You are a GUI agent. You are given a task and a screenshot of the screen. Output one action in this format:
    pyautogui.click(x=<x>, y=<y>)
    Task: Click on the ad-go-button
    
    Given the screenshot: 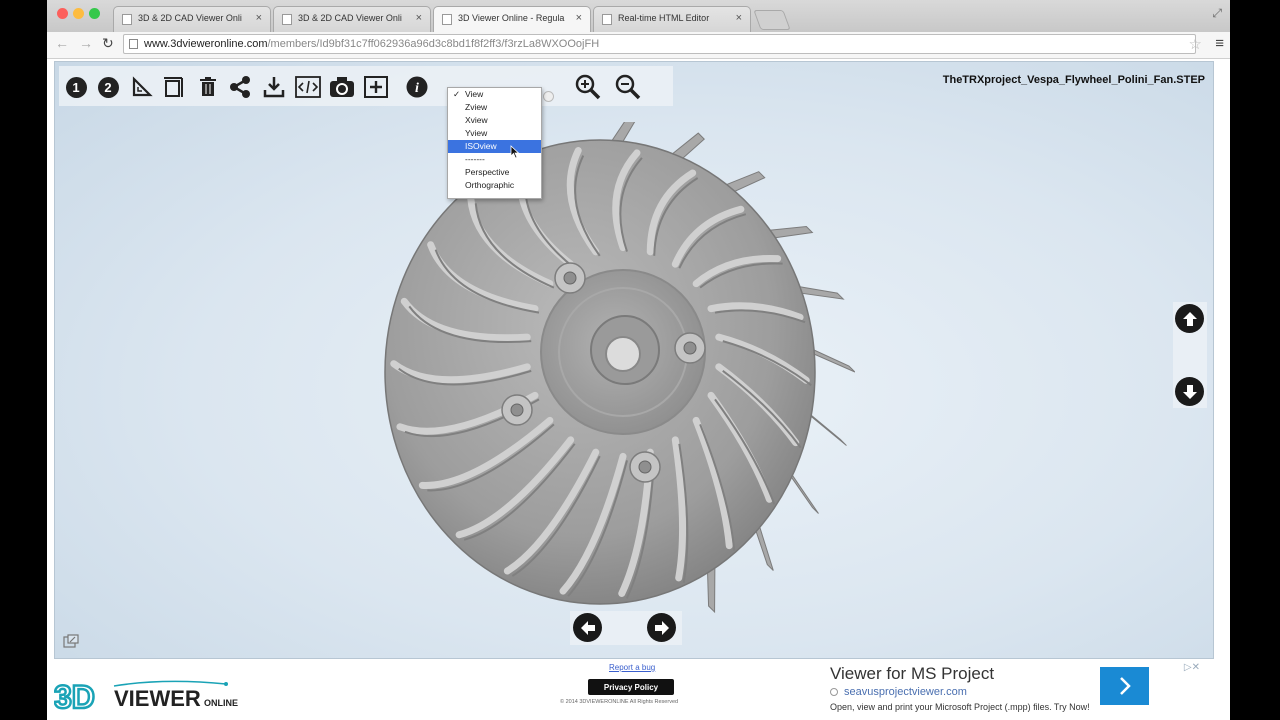 What is the action you would take?
    pyautogui.click(x=1124, y=686)
    